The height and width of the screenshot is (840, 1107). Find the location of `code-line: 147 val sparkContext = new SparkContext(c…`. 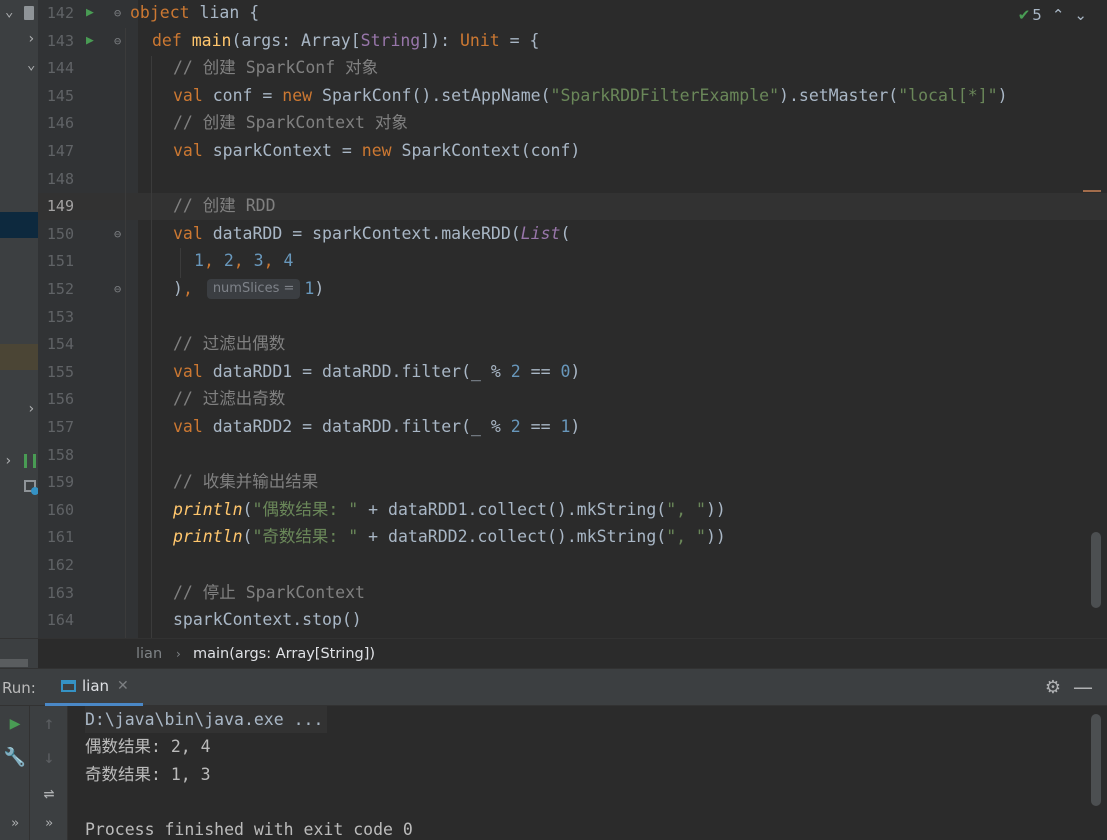

code-line: 147 val sparkContext = new SparkContext(c… is located at coordinates (553, 151).